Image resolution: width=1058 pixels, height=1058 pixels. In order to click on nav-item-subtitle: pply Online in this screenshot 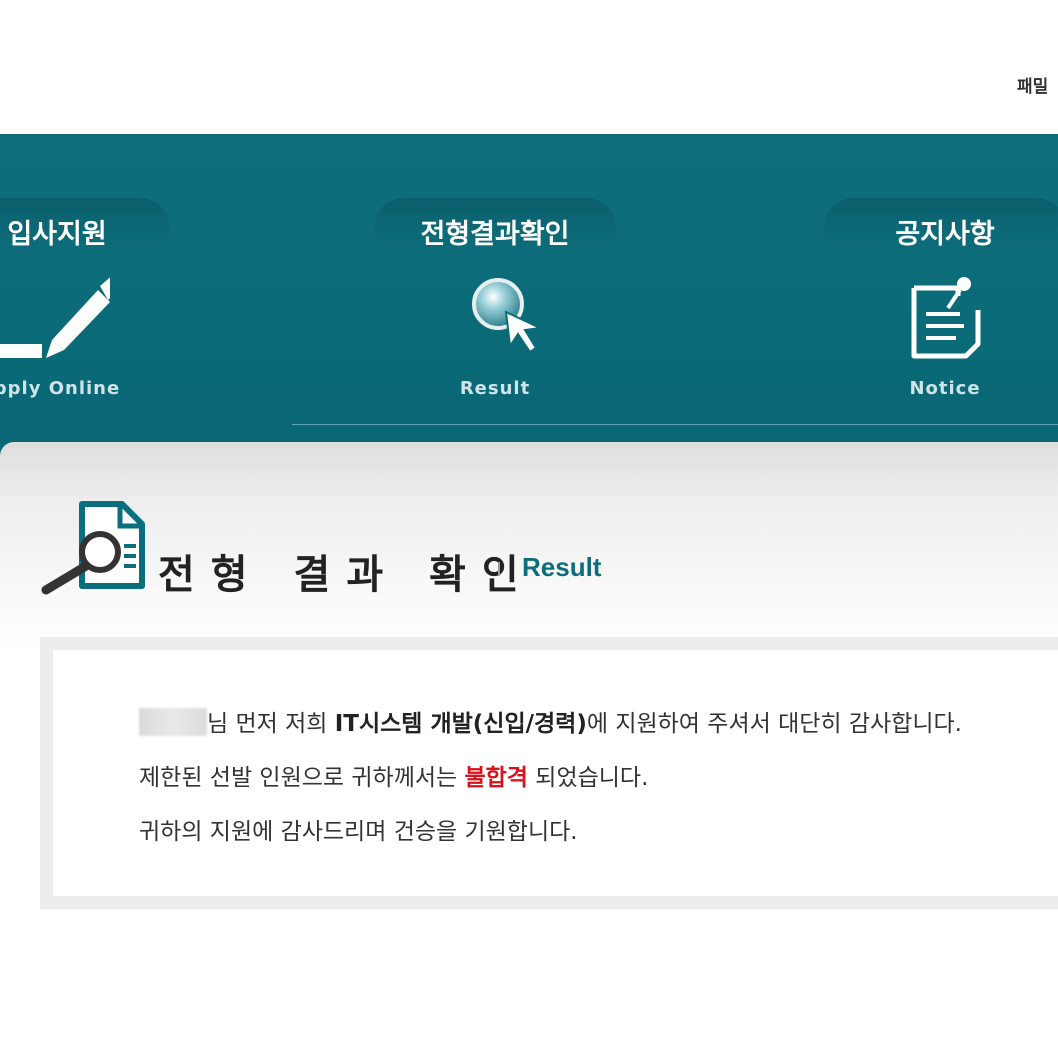, I will do `click(60, 388)`.